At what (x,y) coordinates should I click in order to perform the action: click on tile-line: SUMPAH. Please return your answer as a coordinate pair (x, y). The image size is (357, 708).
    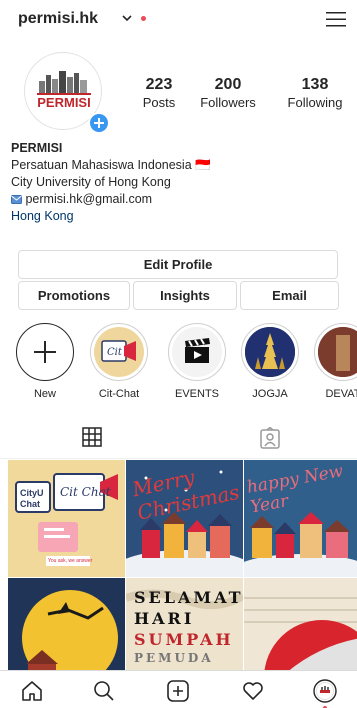
    Looking at the image, I should click on (184, 639).